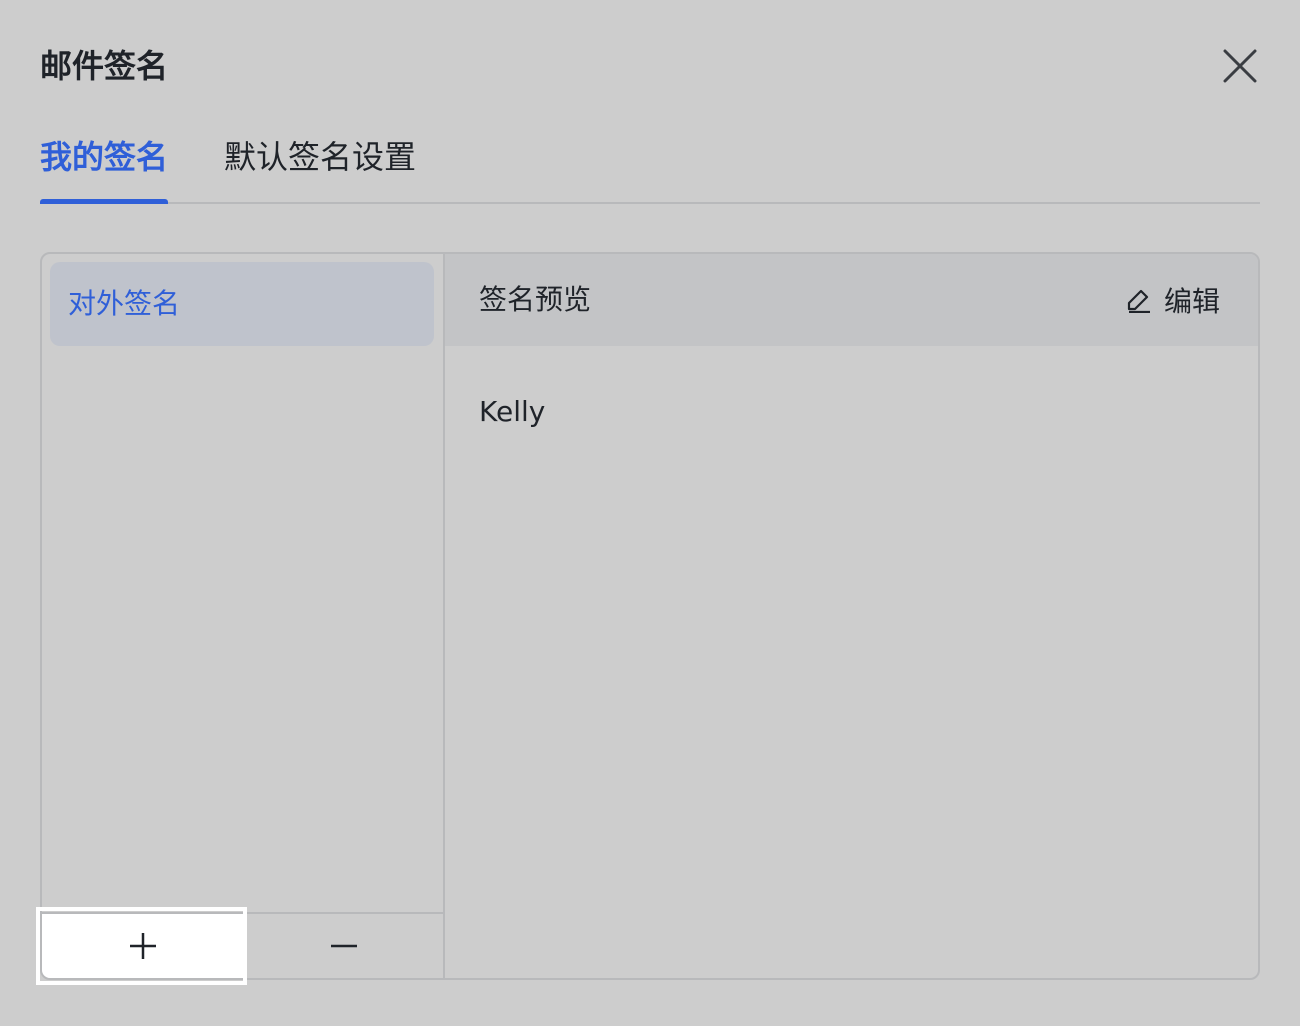 The height and width of the screenshot is (1026, 1300). What do you see at coordinates (320, 157) in the screenshot?
I see `tab-label: 默认签名设置` at bounding box center [320, 157].